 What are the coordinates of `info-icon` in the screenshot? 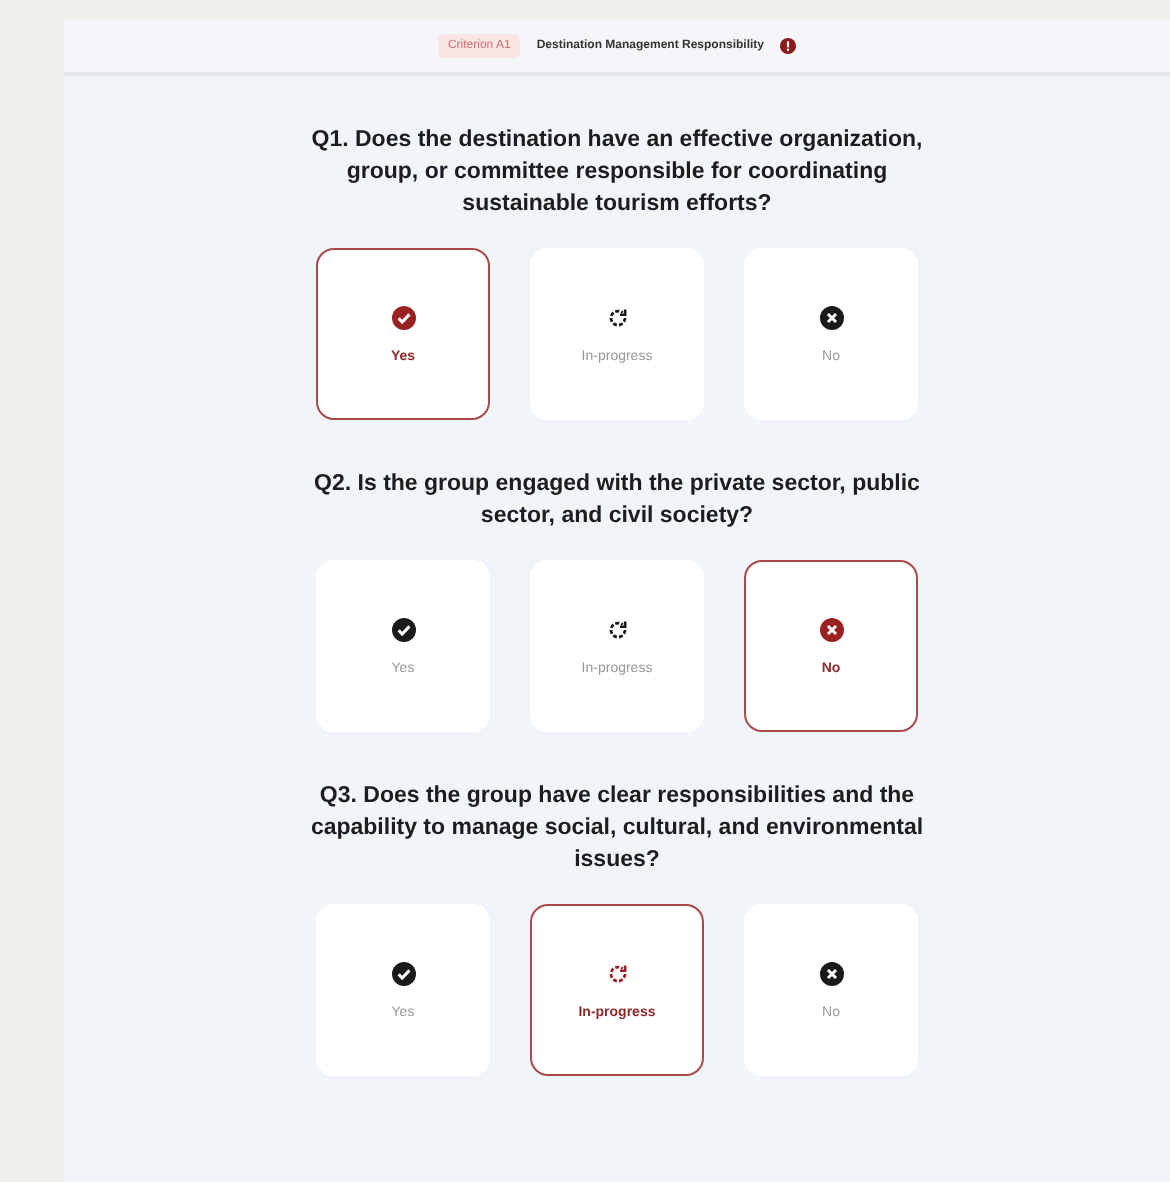 It's located at (788, 46).